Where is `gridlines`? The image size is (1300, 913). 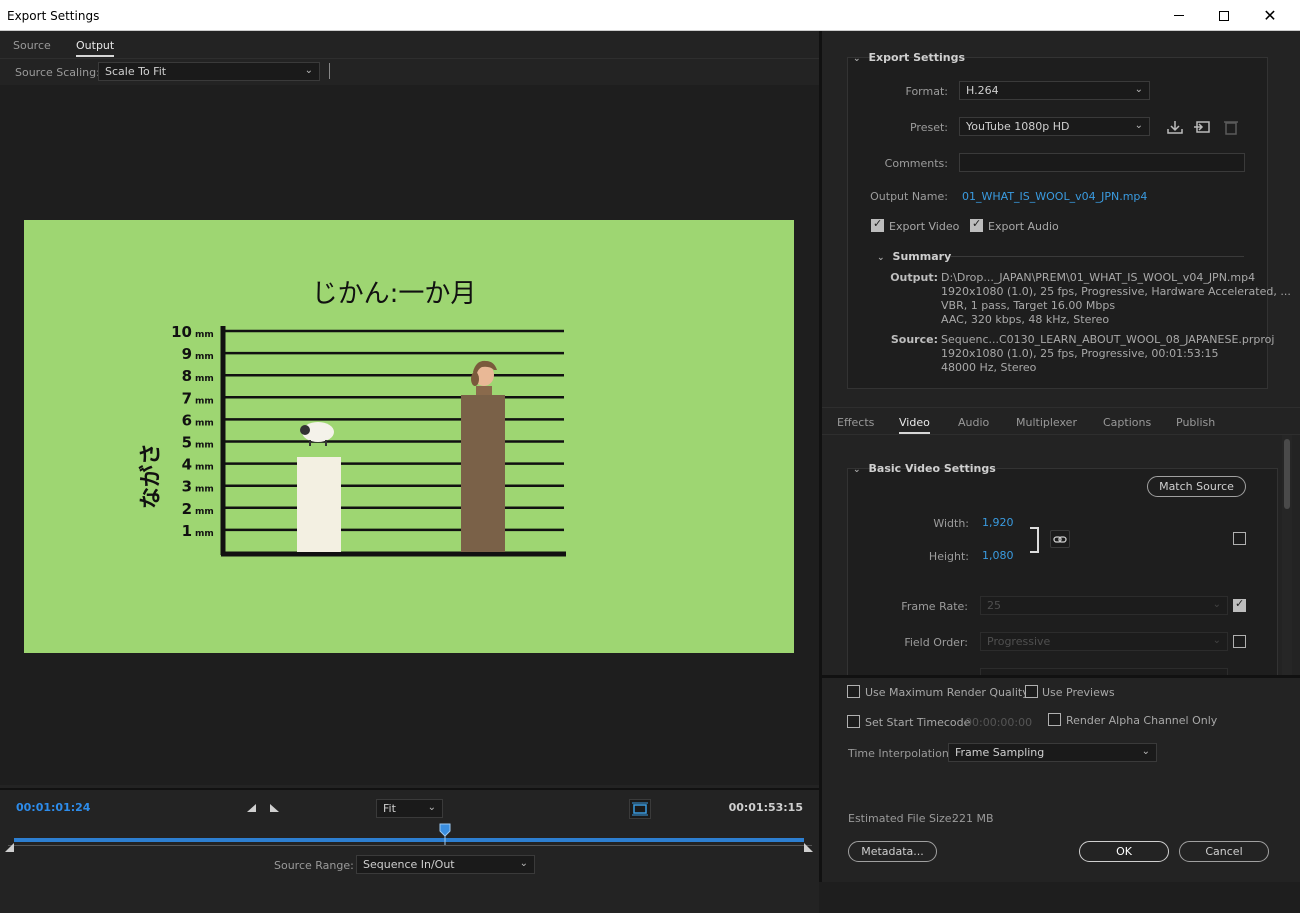 gridlines is located at coordinates (393, 430).